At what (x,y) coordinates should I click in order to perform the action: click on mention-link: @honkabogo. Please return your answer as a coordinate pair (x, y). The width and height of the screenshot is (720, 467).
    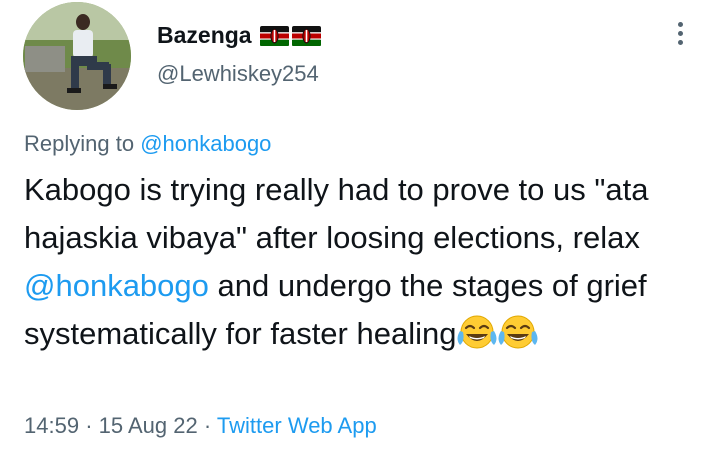
    Looking at the image, I should click on (116, 285).